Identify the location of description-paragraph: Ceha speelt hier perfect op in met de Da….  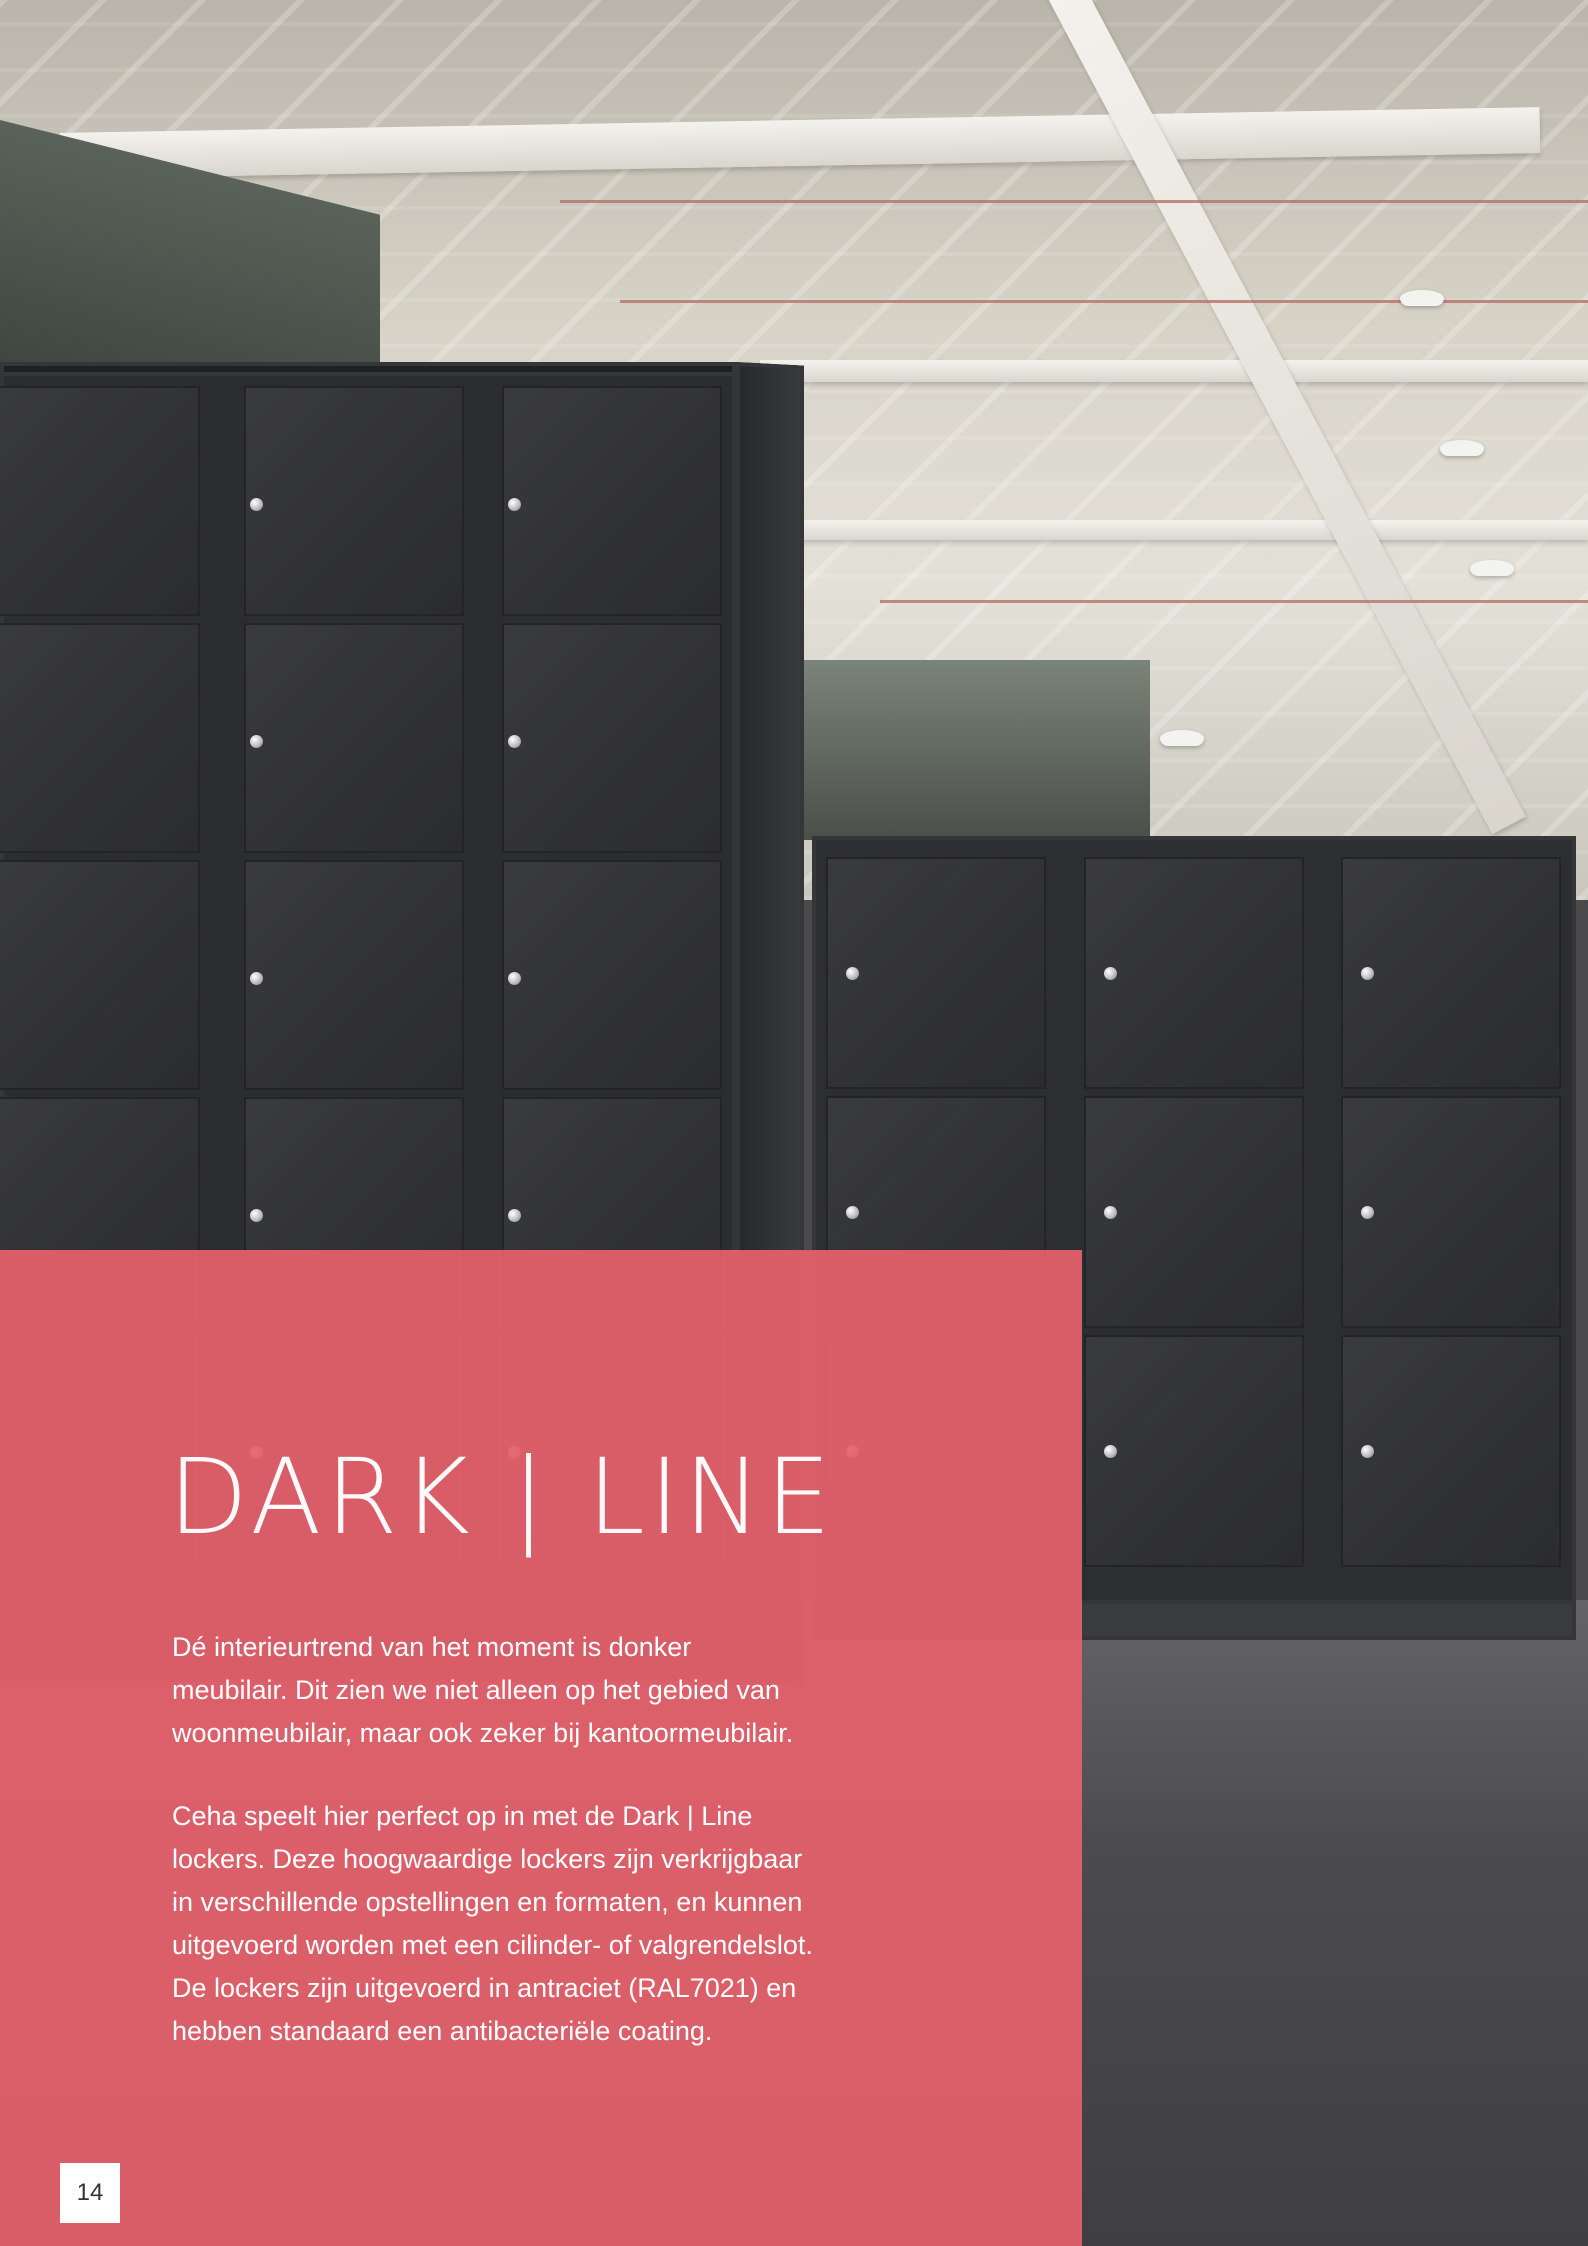
(492, 1923).